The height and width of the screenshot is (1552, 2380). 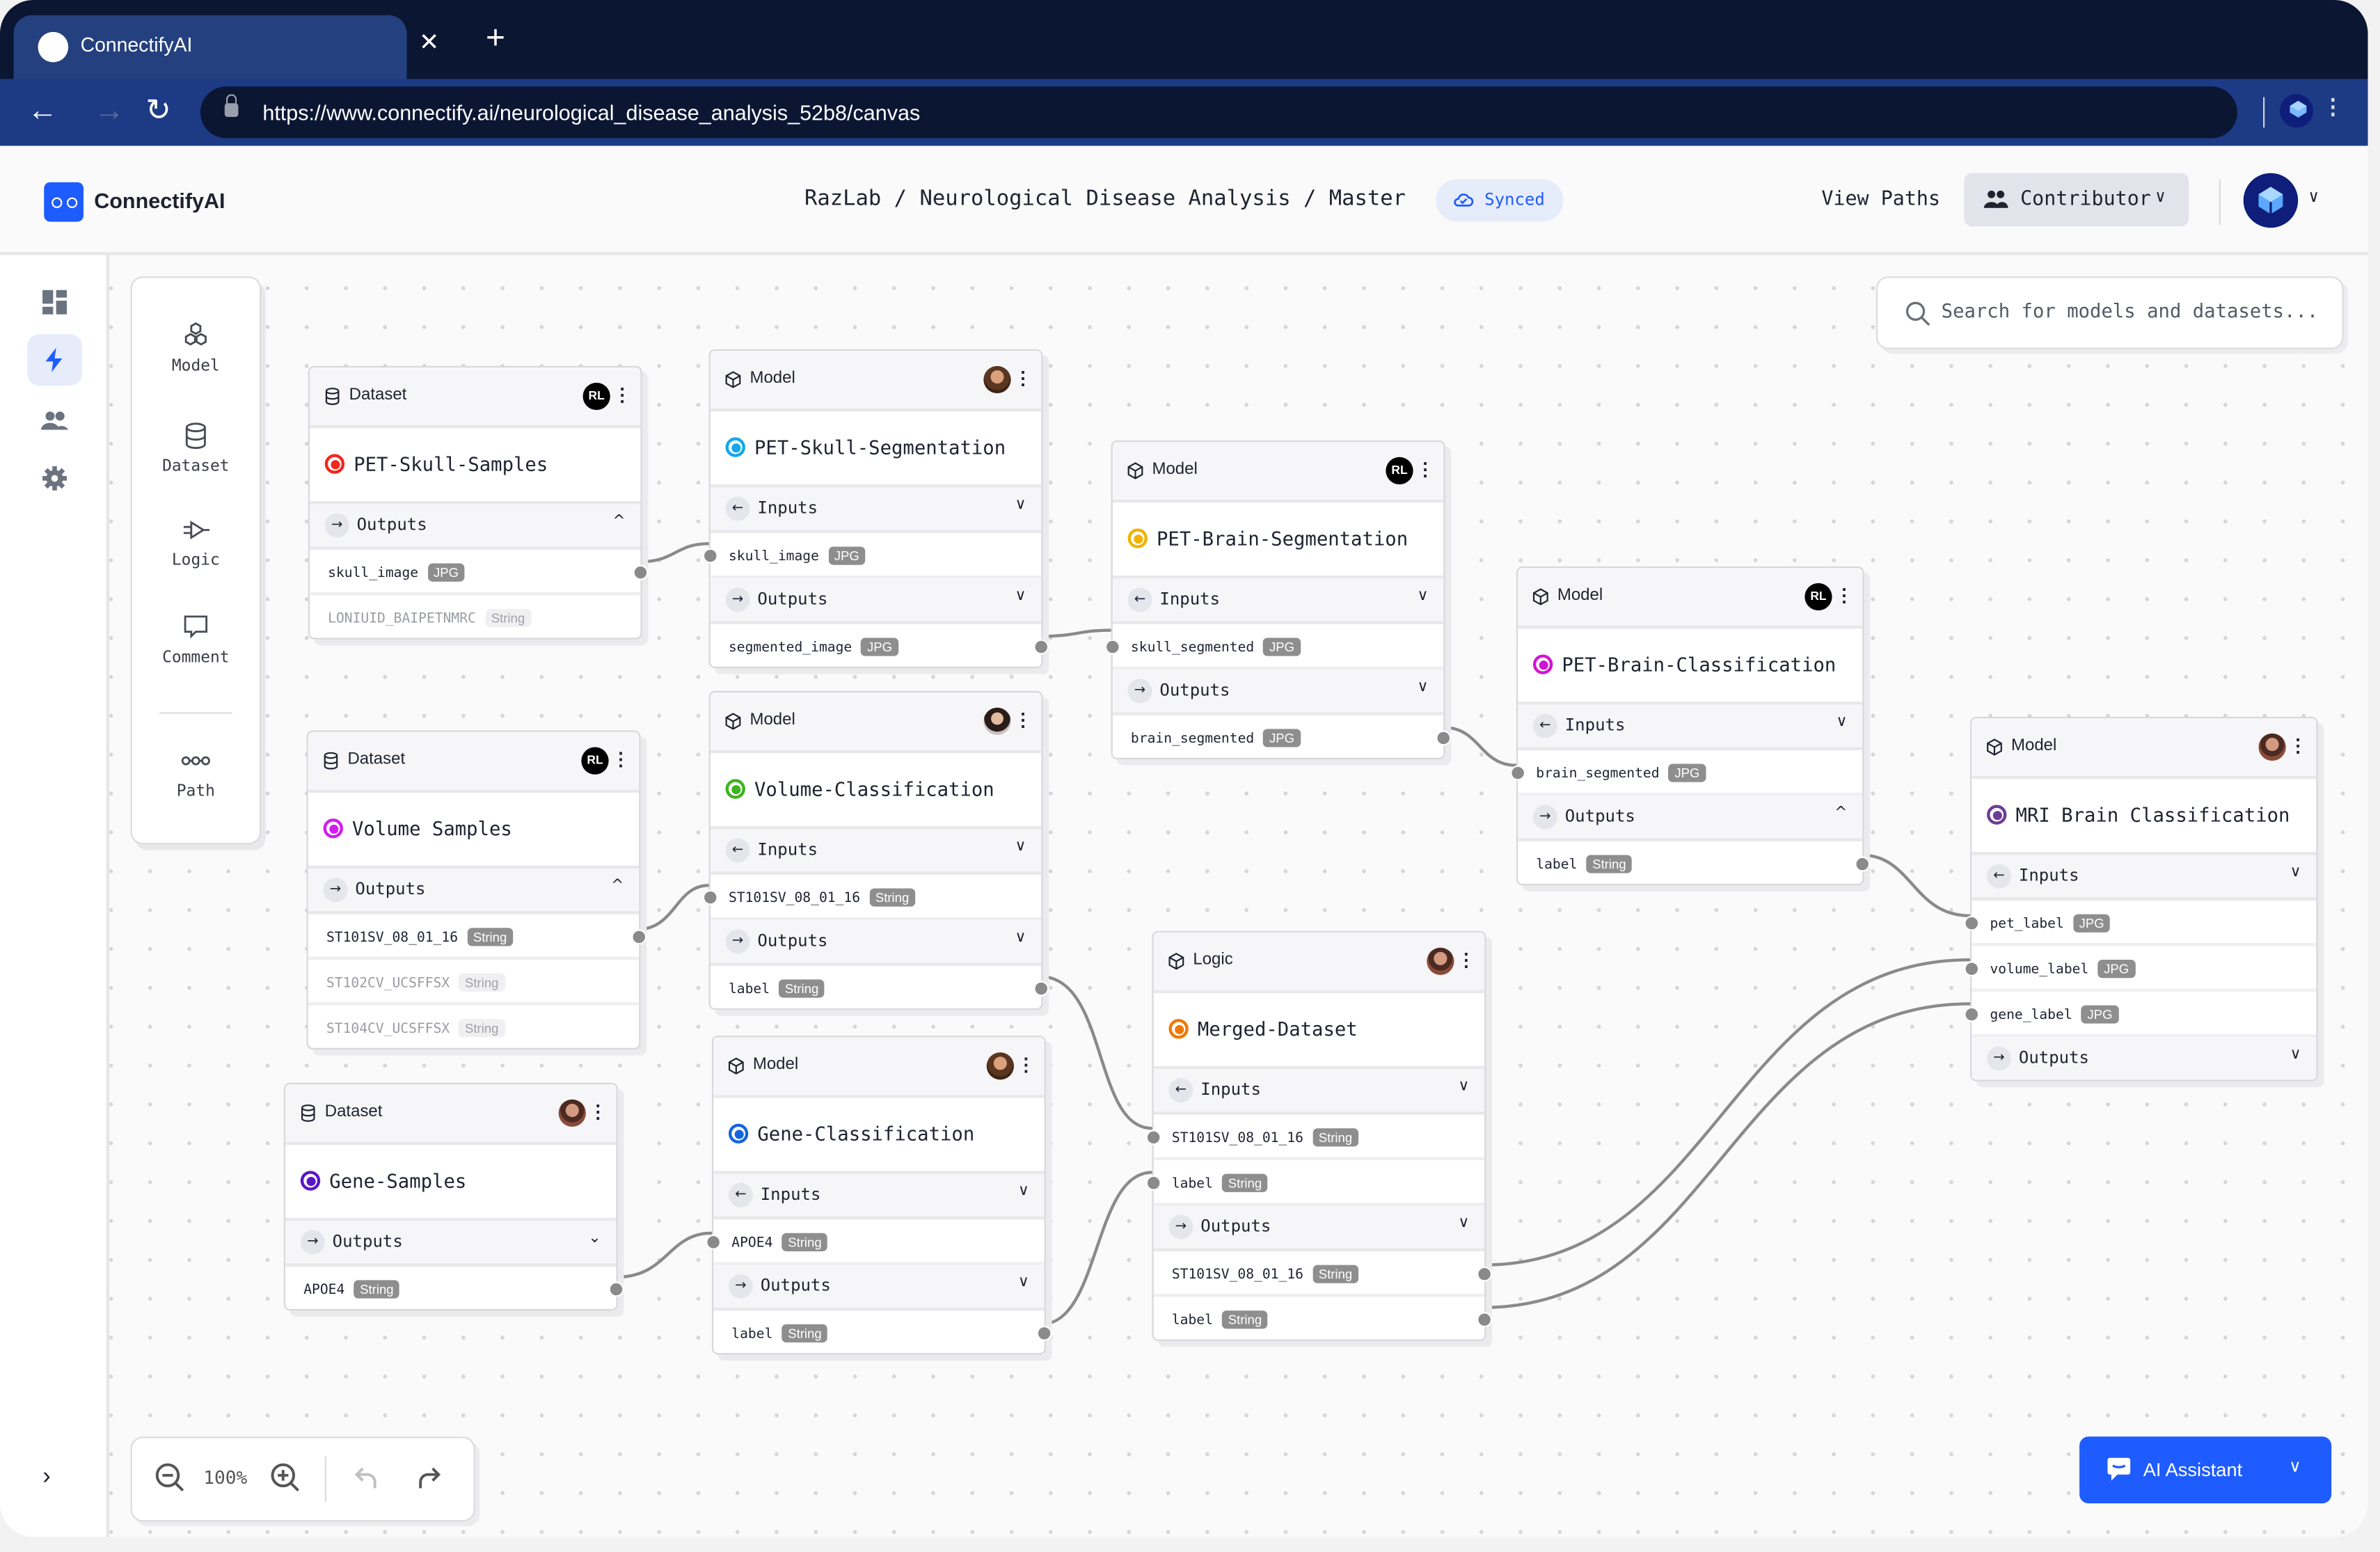 I want to click on rail-item-settings, so click(x=54, y=478).